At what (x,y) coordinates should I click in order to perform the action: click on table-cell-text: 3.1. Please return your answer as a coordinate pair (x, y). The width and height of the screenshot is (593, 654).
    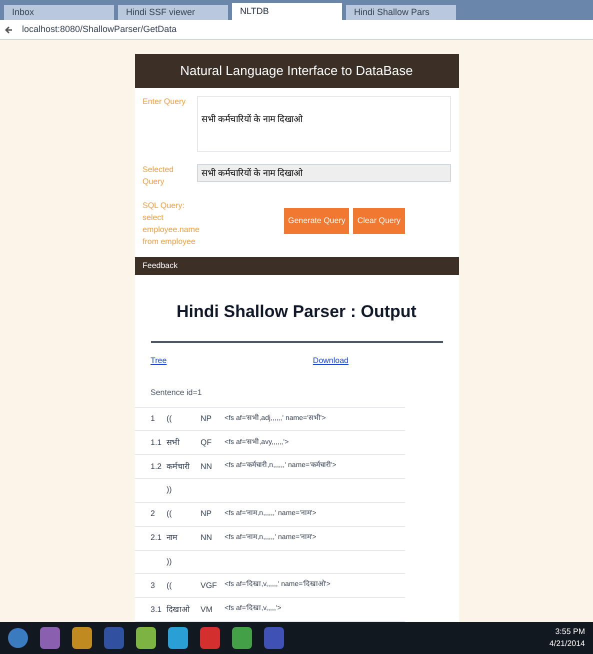
    Looking at the image, I should click on (156, 610).